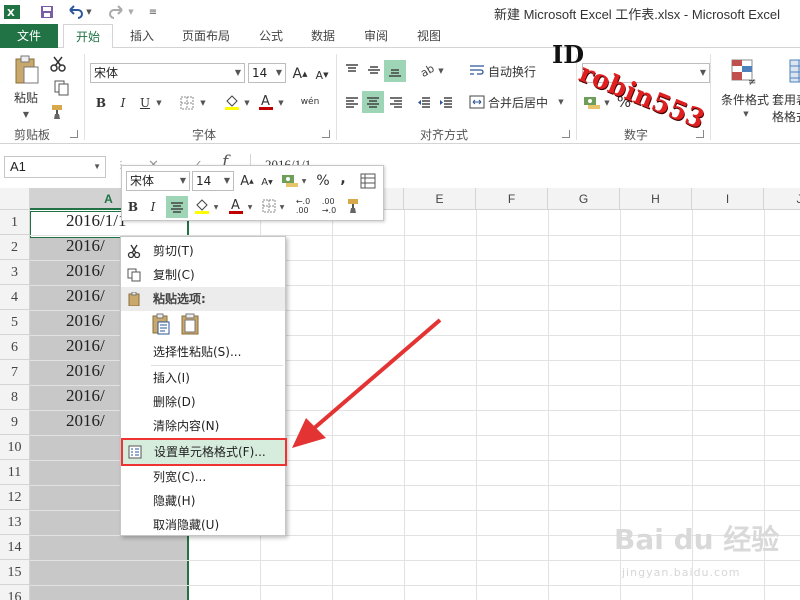 Image resolution: width=800 pixels, height=600 pixels. What do you see at coordinates (584, 199) in the screenshot?
I see `column-header-g: G` at bounding box center [584, 199].